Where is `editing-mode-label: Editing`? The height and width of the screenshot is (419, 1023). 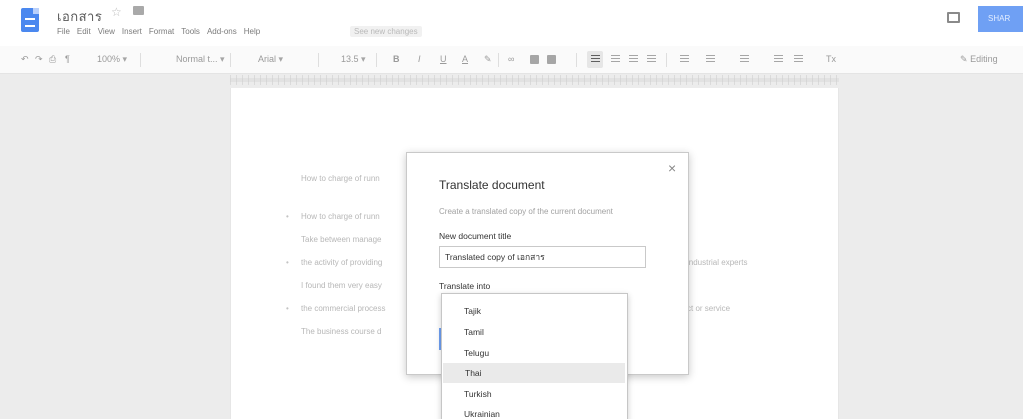 editing-mode-label: Editing is located at coordinates (984, 59).